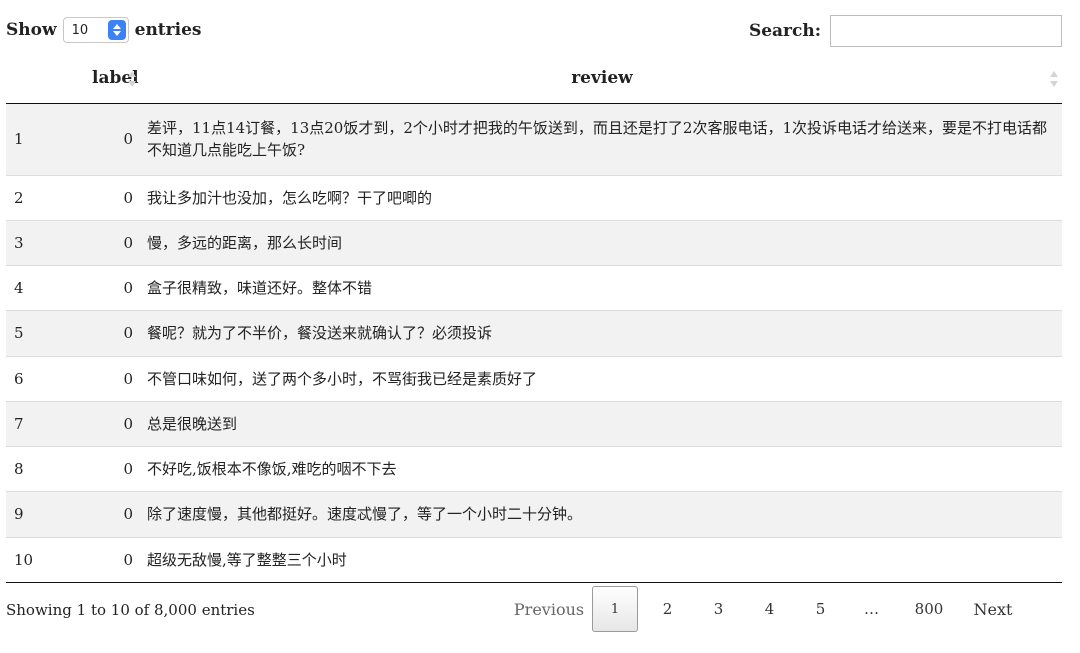 This screenshot has height=653, width=1080. I want to click on table-row: 7 0 总是很晚送到, so click(534, 423).